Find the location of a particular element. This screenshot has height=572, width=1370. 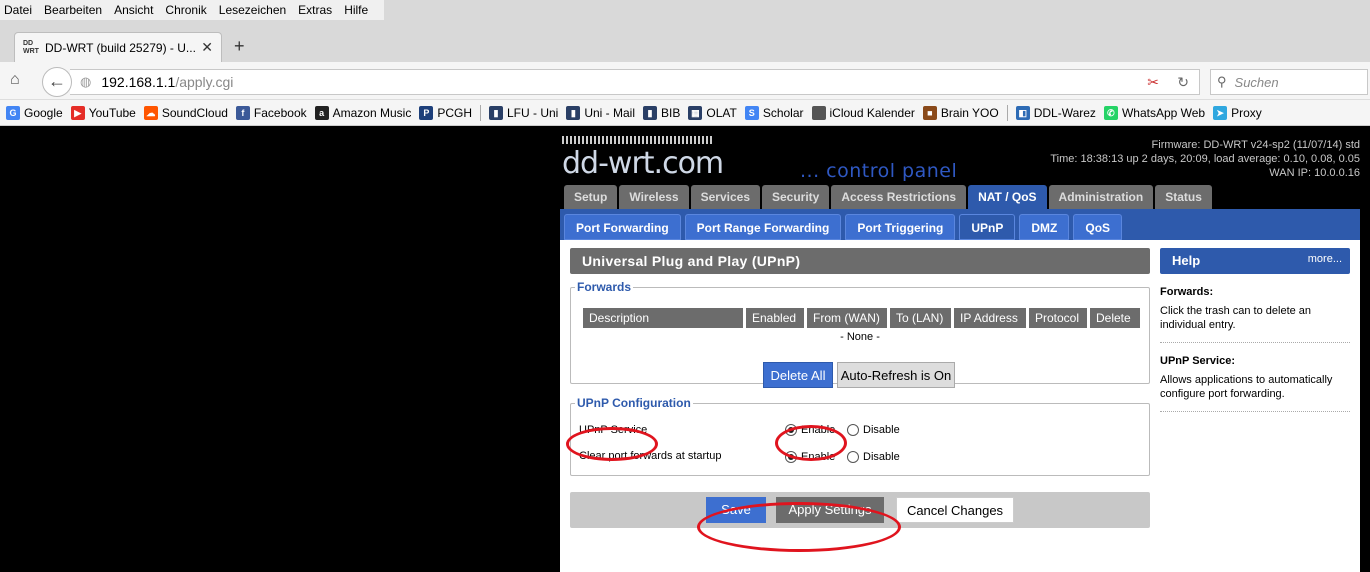

bookmark-item: ▮ LFU - Uni is located at coordinates (523, 112).